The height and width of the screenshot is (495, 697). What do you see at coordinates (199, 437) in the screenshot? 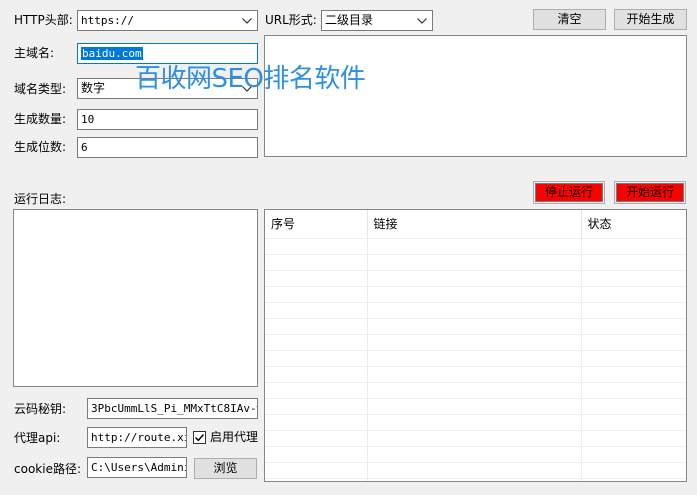
I see `checkmark-icon` at bounding box center [199, 437].